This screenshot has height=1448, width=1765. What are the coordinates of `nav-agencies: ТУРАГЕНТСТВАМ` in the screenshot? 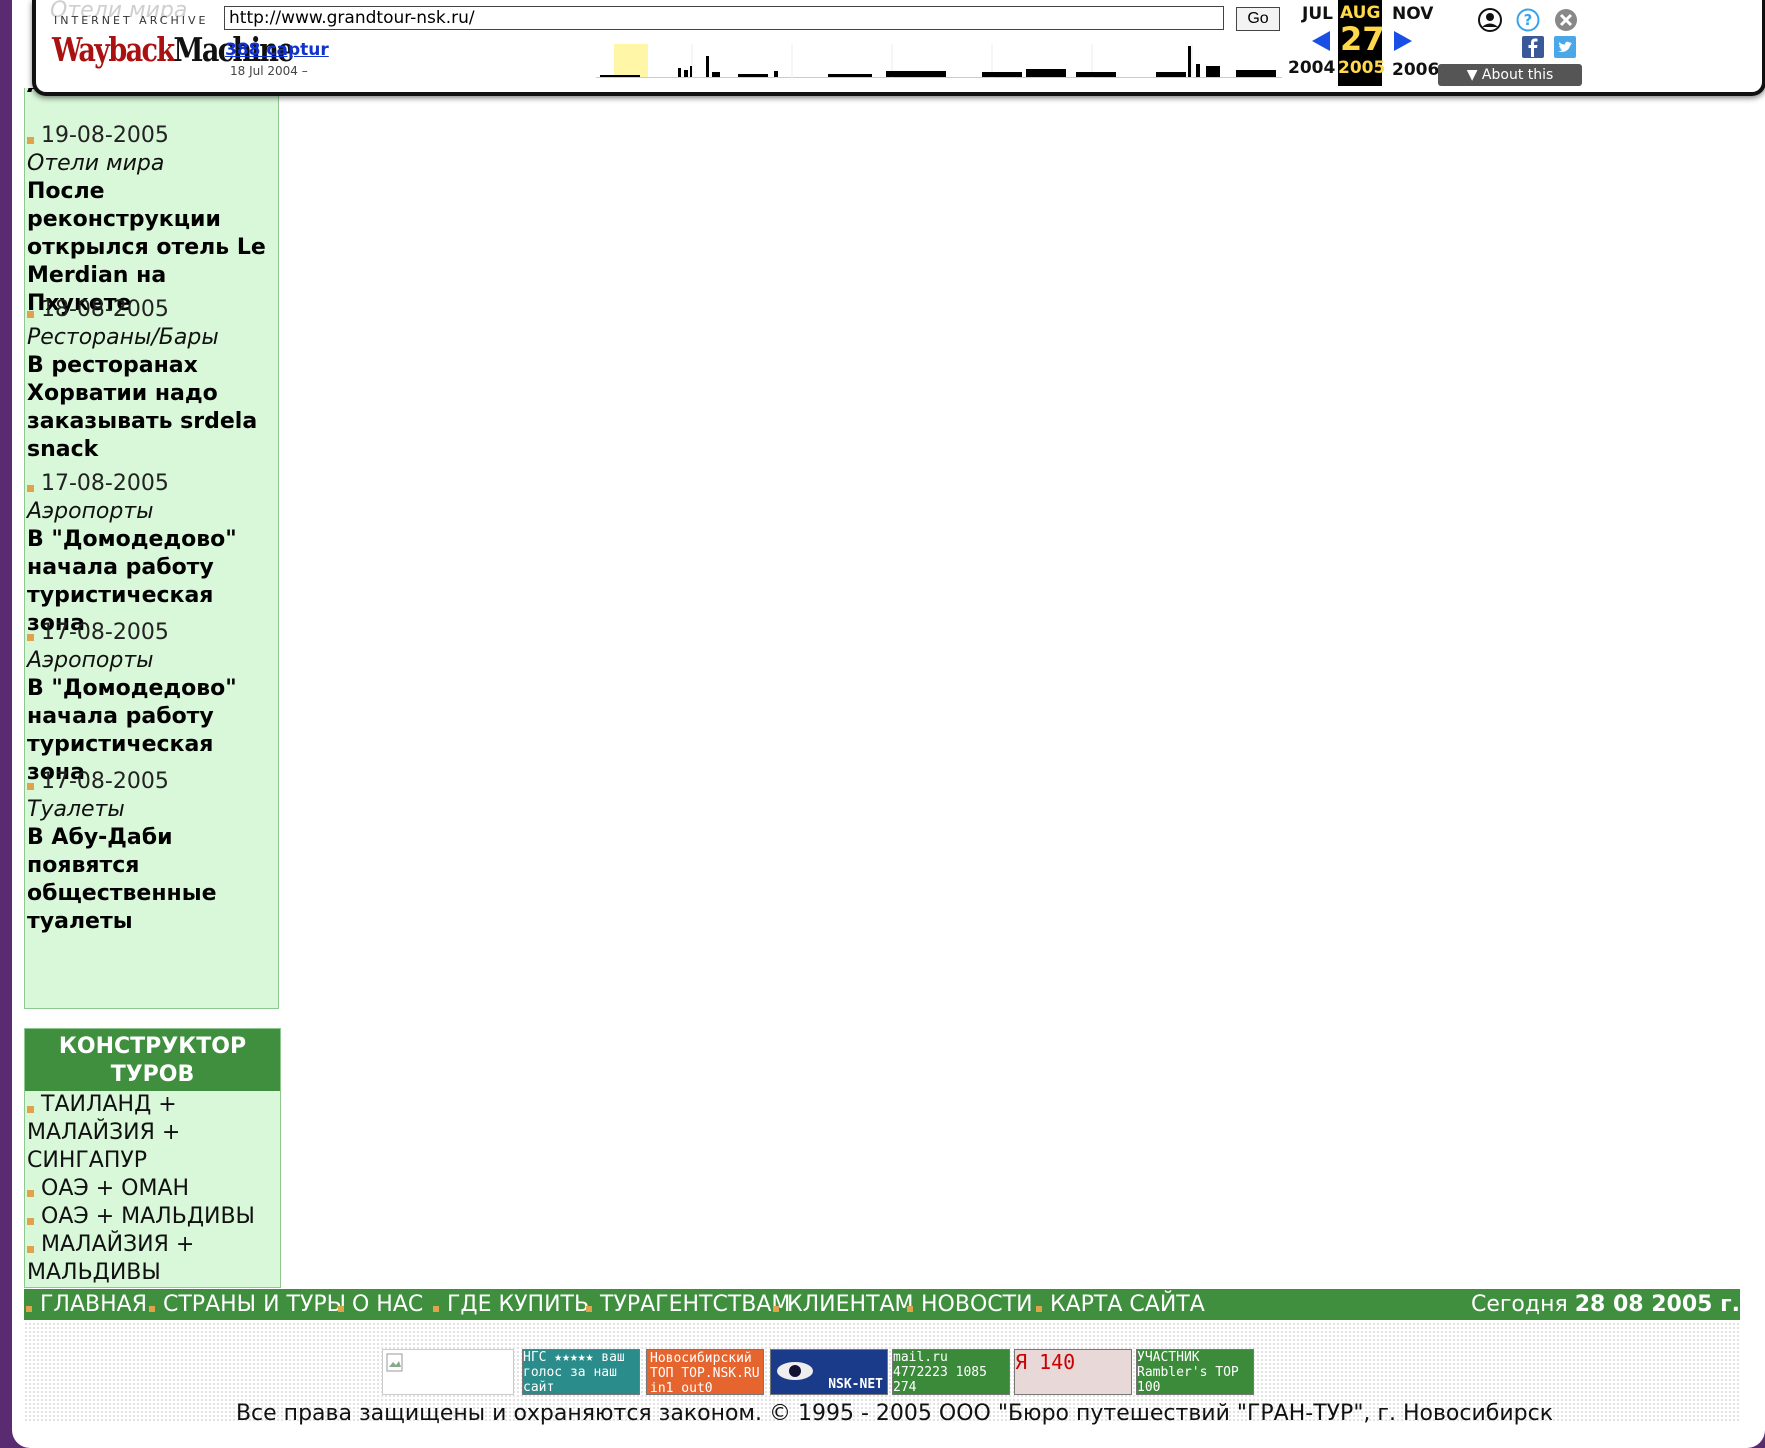 It's located at (688, 1304).